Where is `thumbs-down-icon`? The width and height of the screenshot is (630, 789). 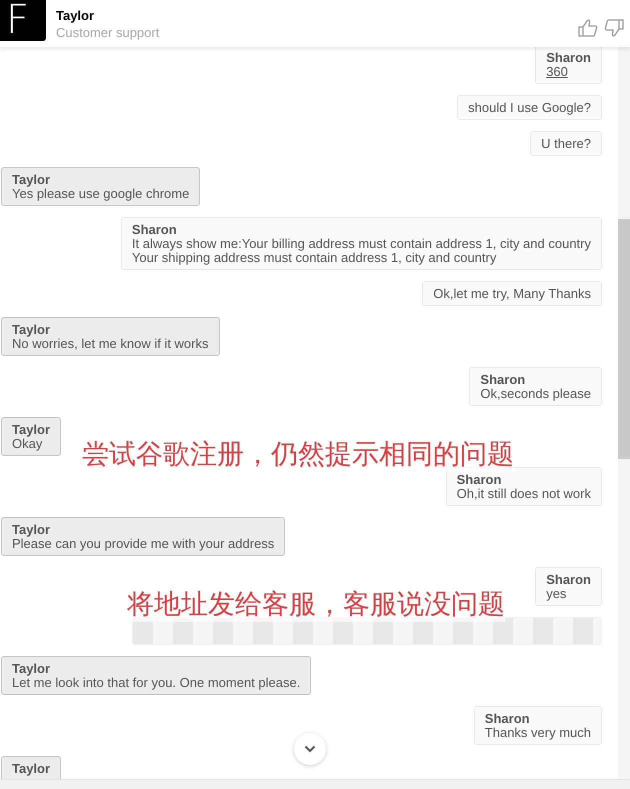 thumbs-down-icon is located at coordinates (614, 27).